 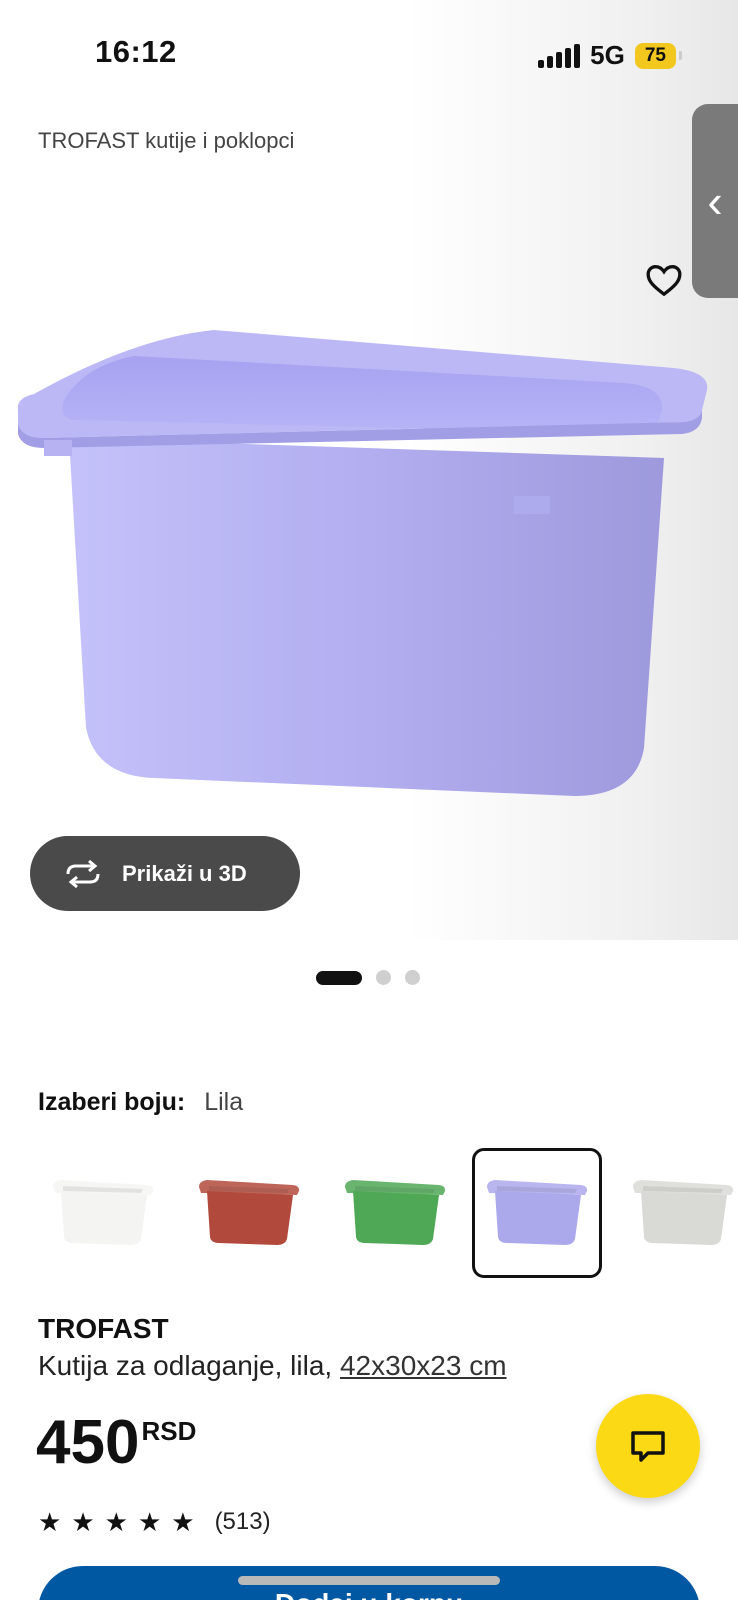 I want to click on color-swatch-red, so click(x=249, y=1213).